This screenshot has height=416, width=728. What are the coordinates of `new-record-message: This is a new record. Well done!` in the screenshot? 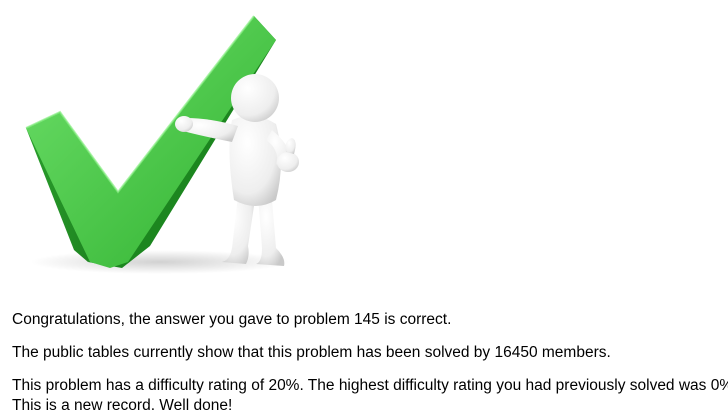 It's located at (122, 405).